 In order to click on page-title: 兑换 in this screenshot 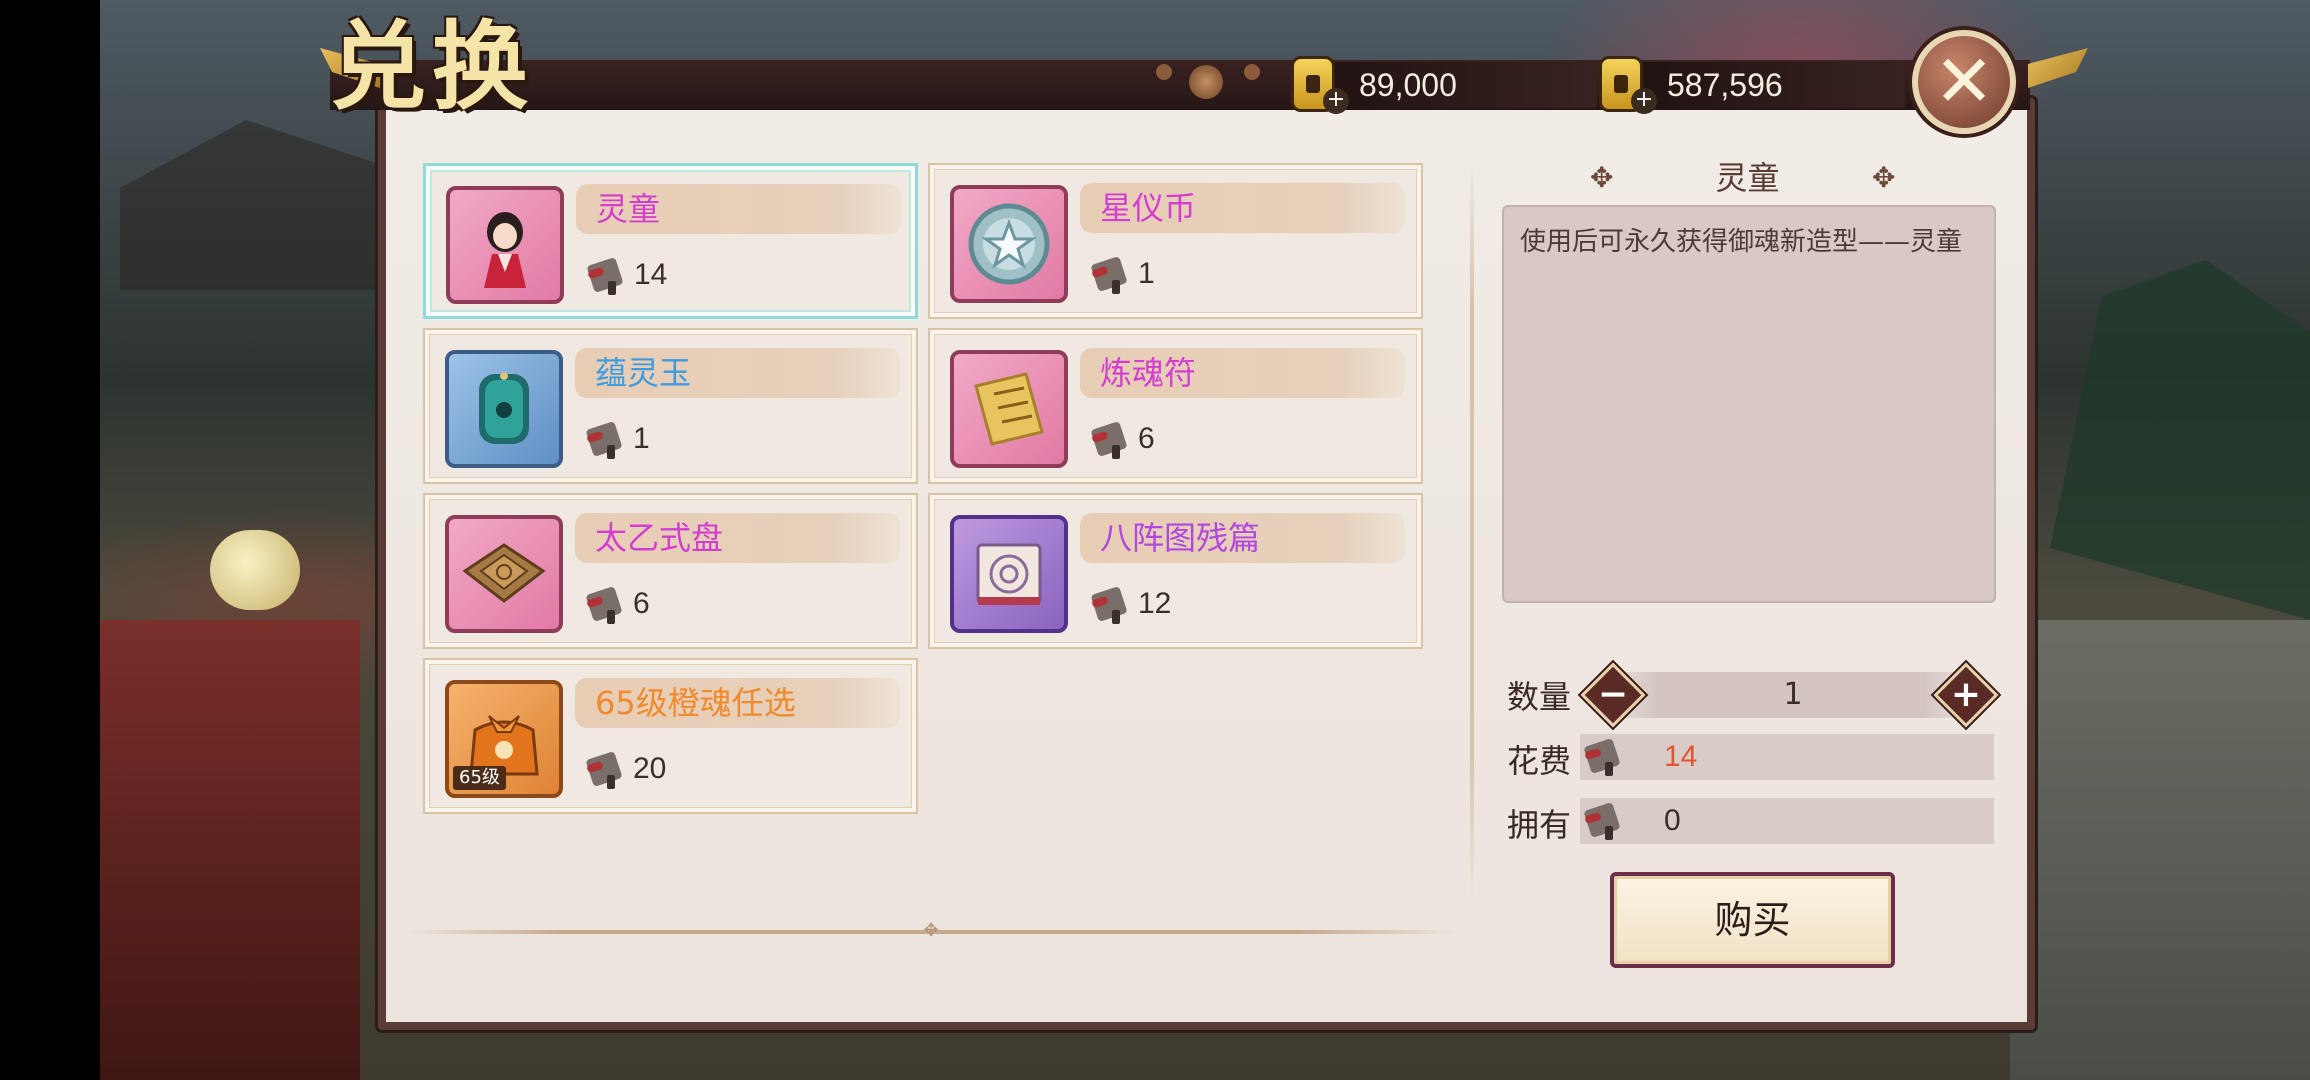, I will do `click(432, 66)`.